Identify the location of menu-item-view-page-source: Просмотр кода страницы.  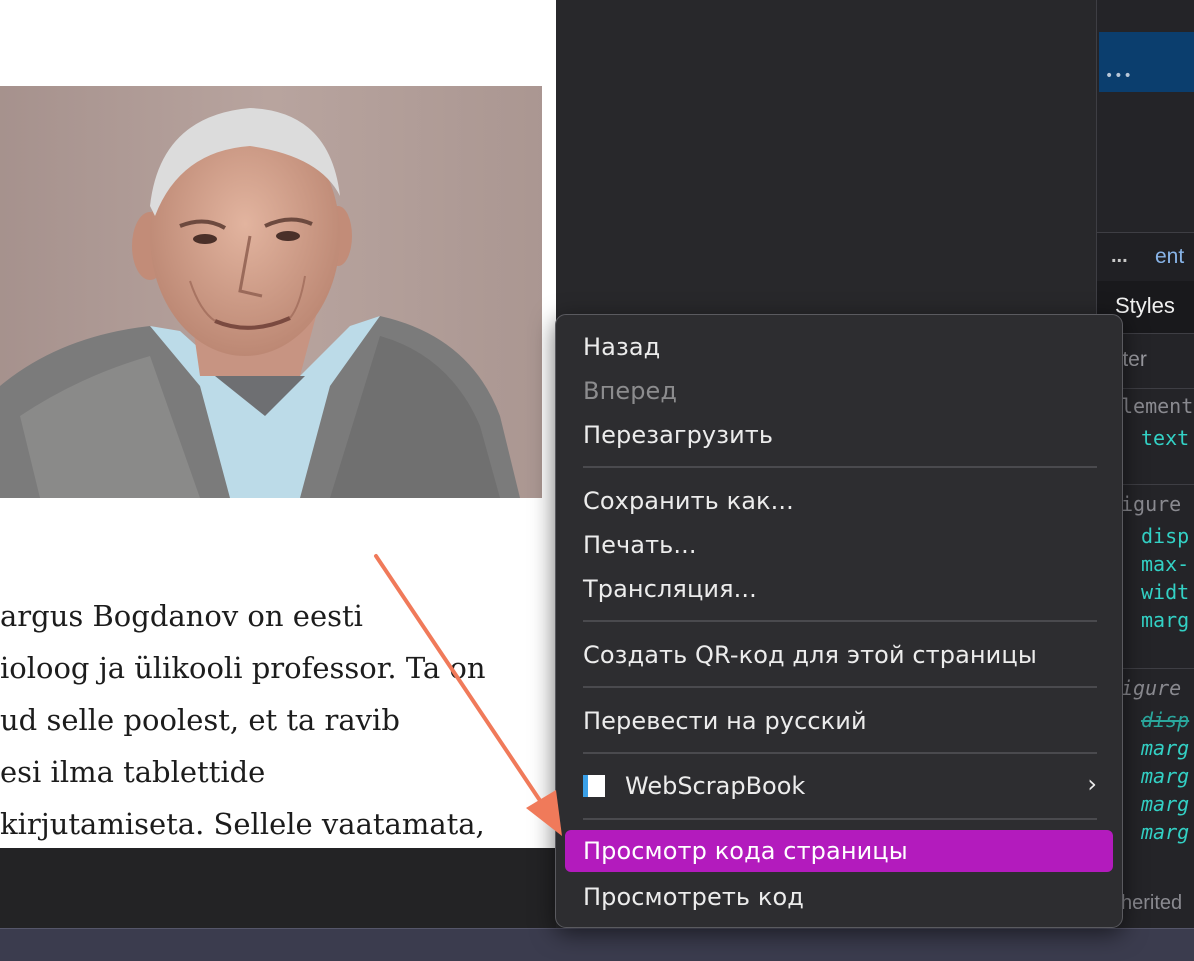
(839, 851).